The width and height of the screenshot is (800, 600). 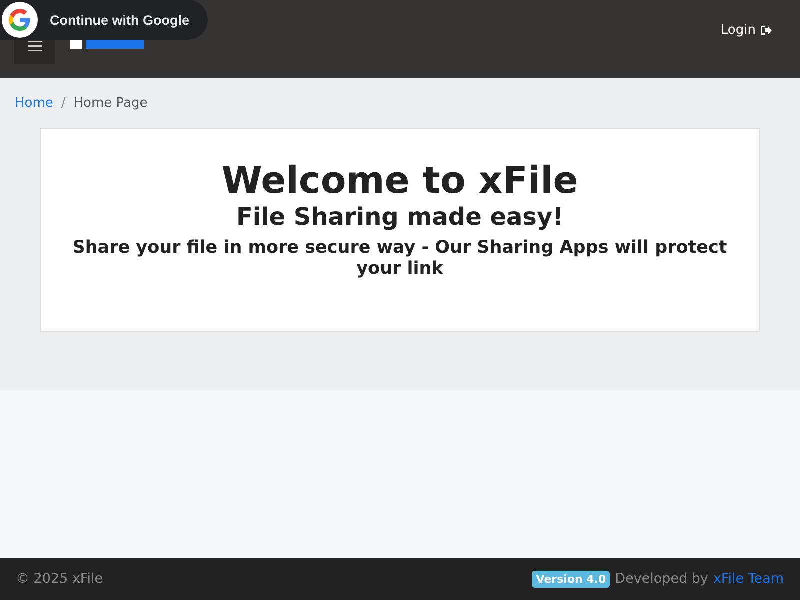 What do you see at coordinates (35, 46) in the screenshot?
I see `menu-icon` at bounding box center [35, 46].